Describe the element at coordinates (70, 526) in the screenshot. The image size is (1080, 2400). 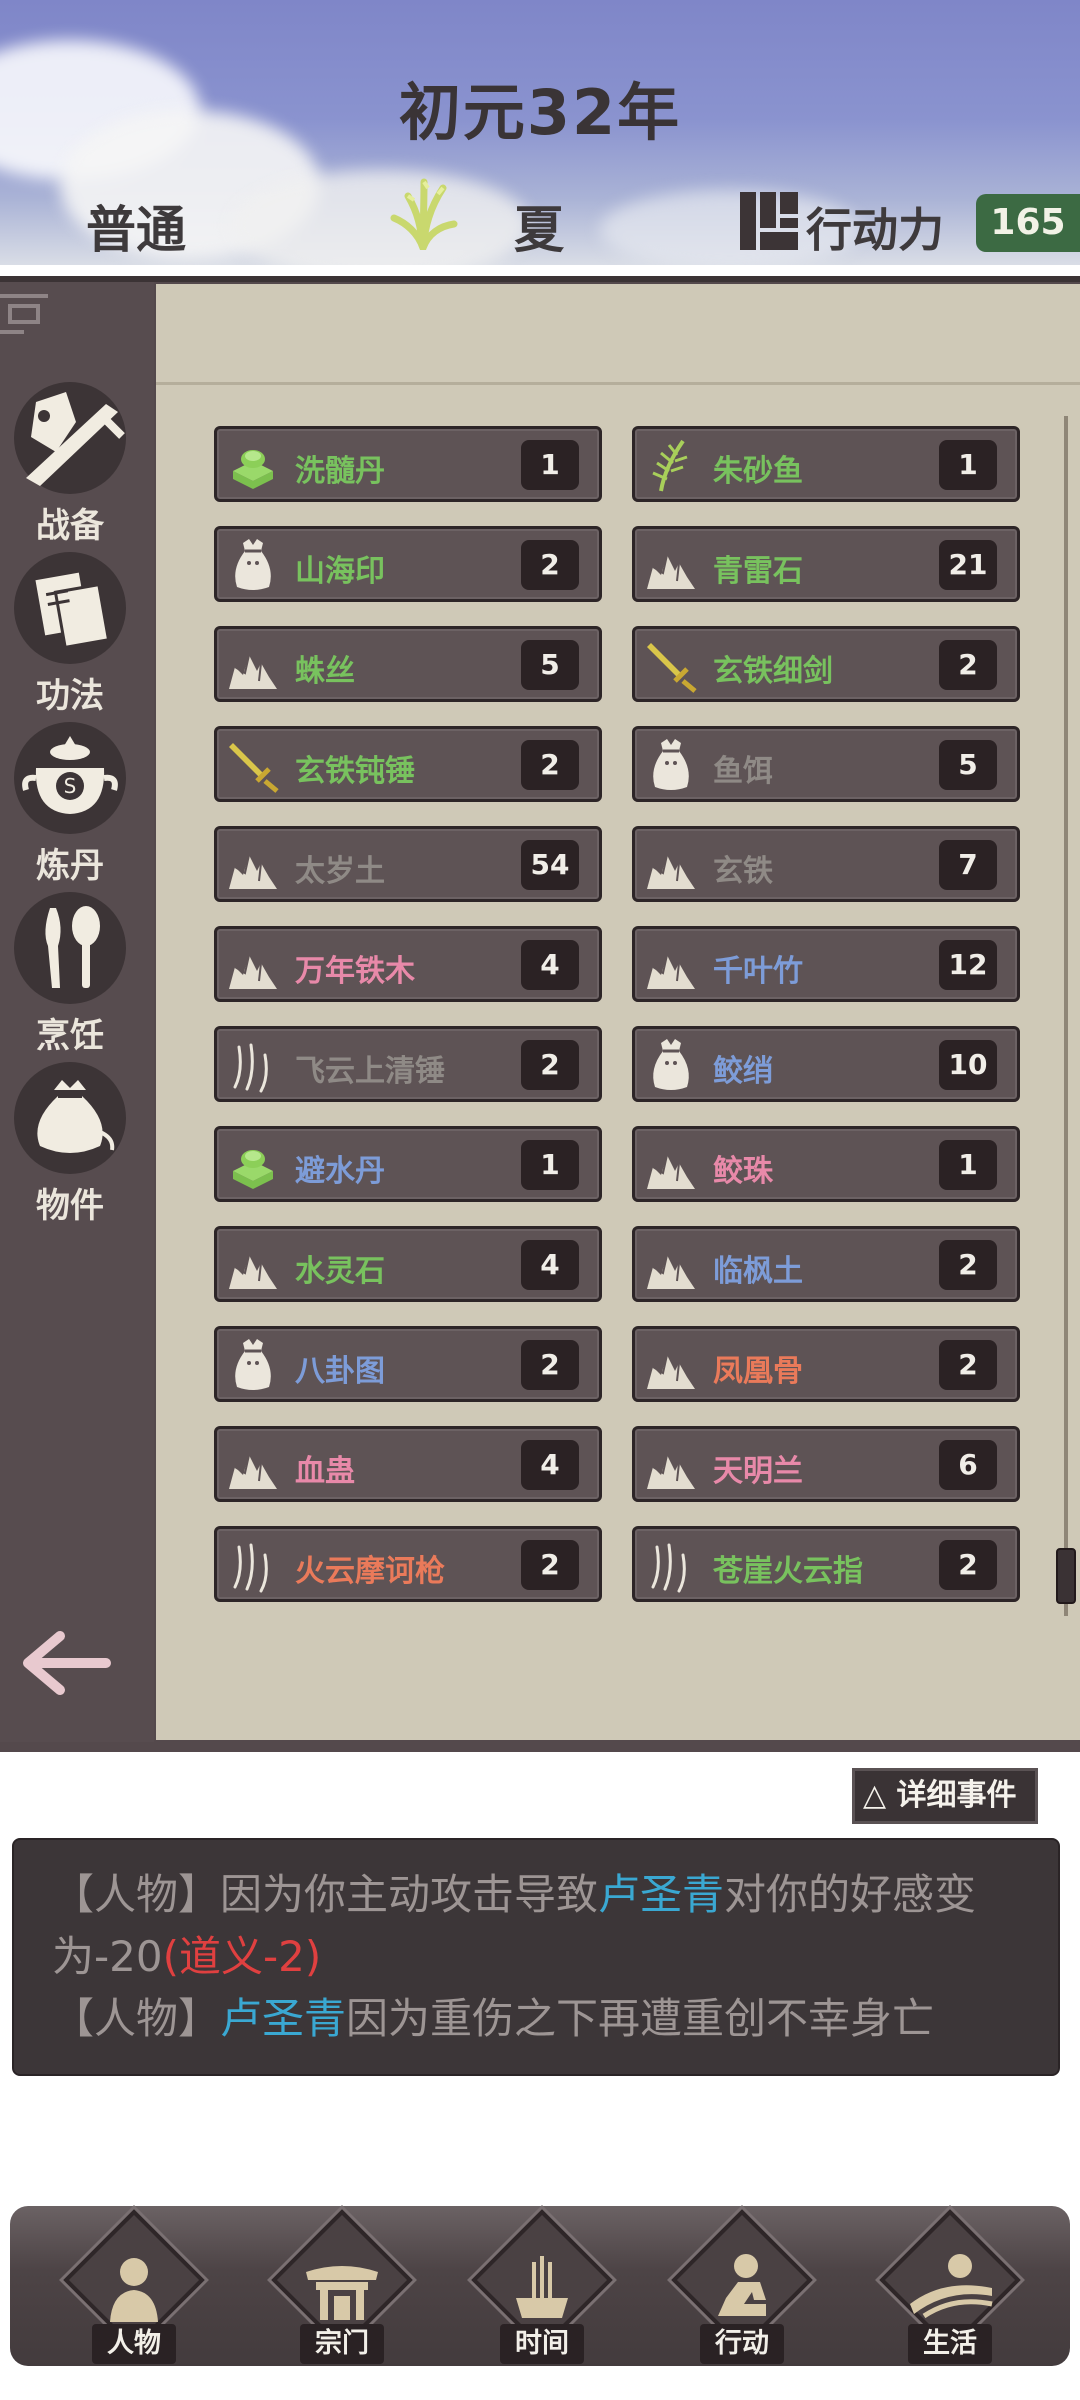
I see `sidebar-item-label: 战备` at that location.